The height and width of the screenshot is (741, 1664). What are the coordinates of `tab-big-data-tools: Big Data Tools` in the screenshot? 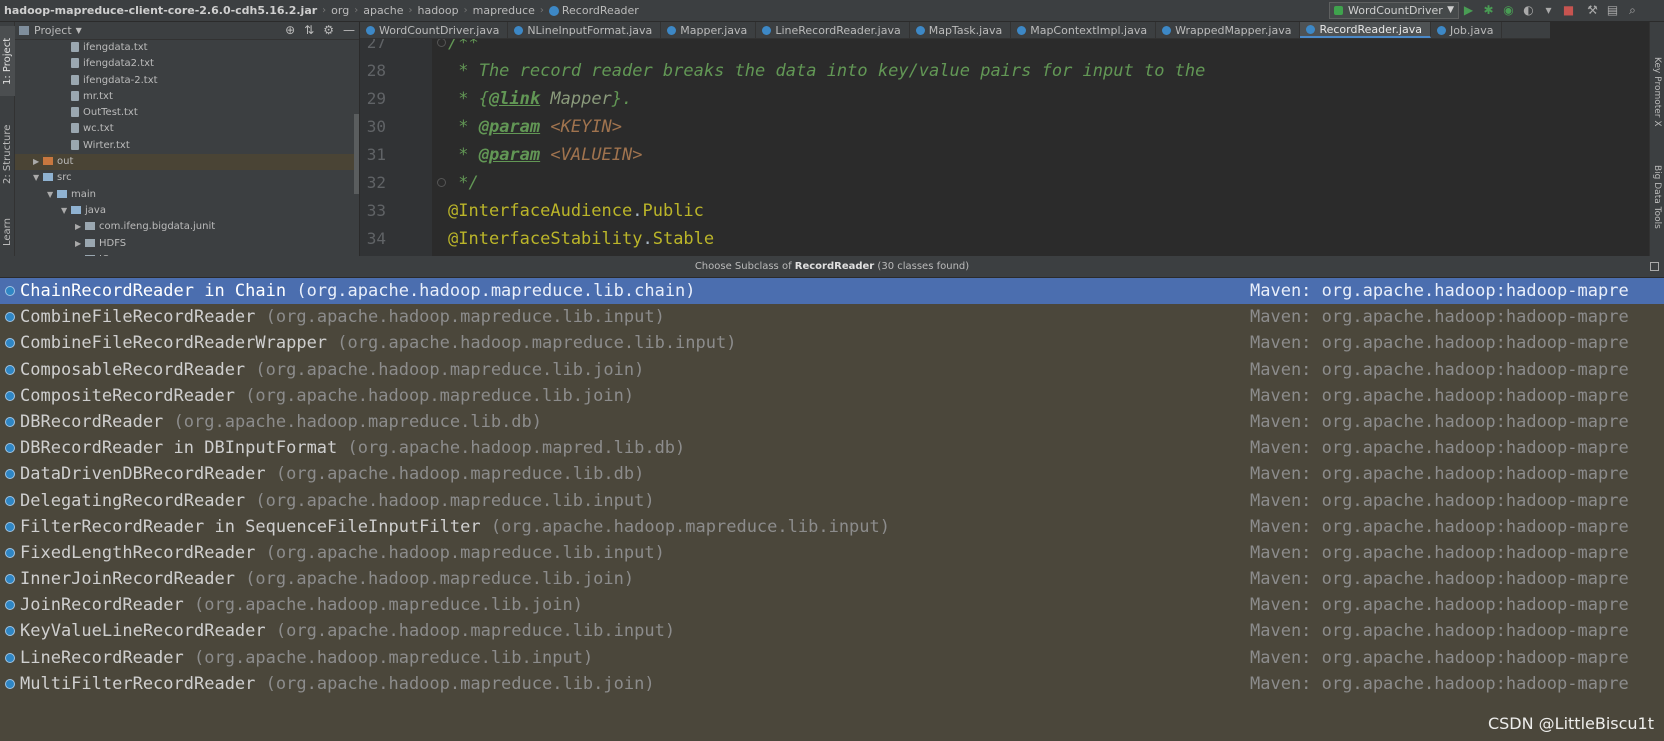 It's located at (1657, 197).